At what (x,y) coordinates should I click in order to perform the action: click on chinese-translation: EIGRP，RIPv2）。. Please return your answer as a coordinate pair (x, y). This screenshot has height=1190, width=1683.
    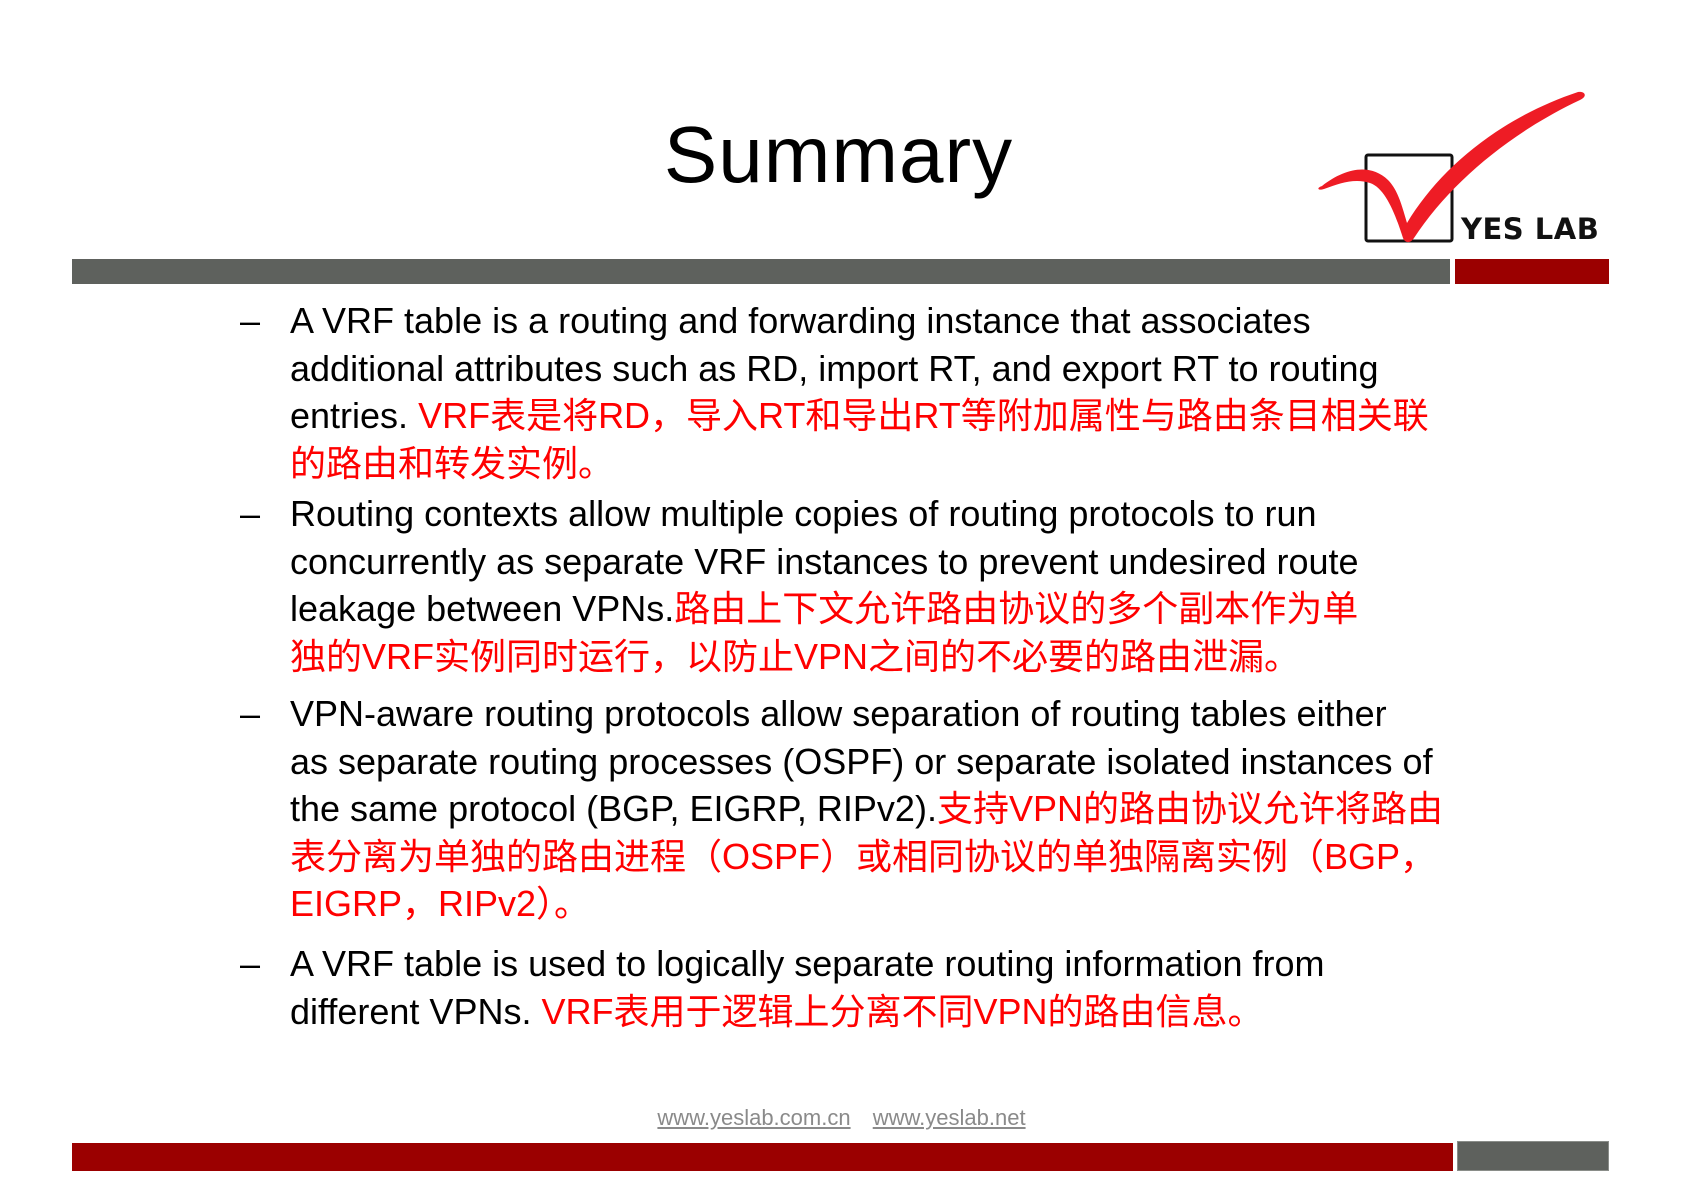
    Looking at the image, I should click on (440, 903).